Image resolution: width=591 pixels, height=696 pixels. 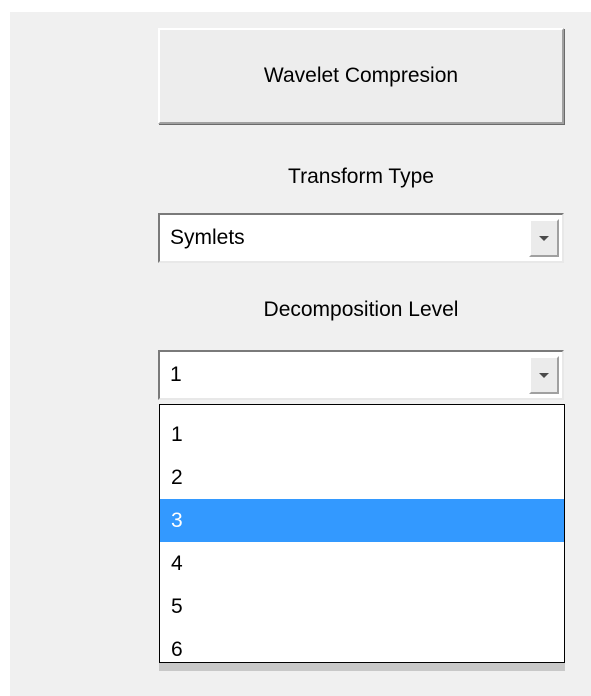 I want to click on option-4: 4, so click(x=362, y=563).